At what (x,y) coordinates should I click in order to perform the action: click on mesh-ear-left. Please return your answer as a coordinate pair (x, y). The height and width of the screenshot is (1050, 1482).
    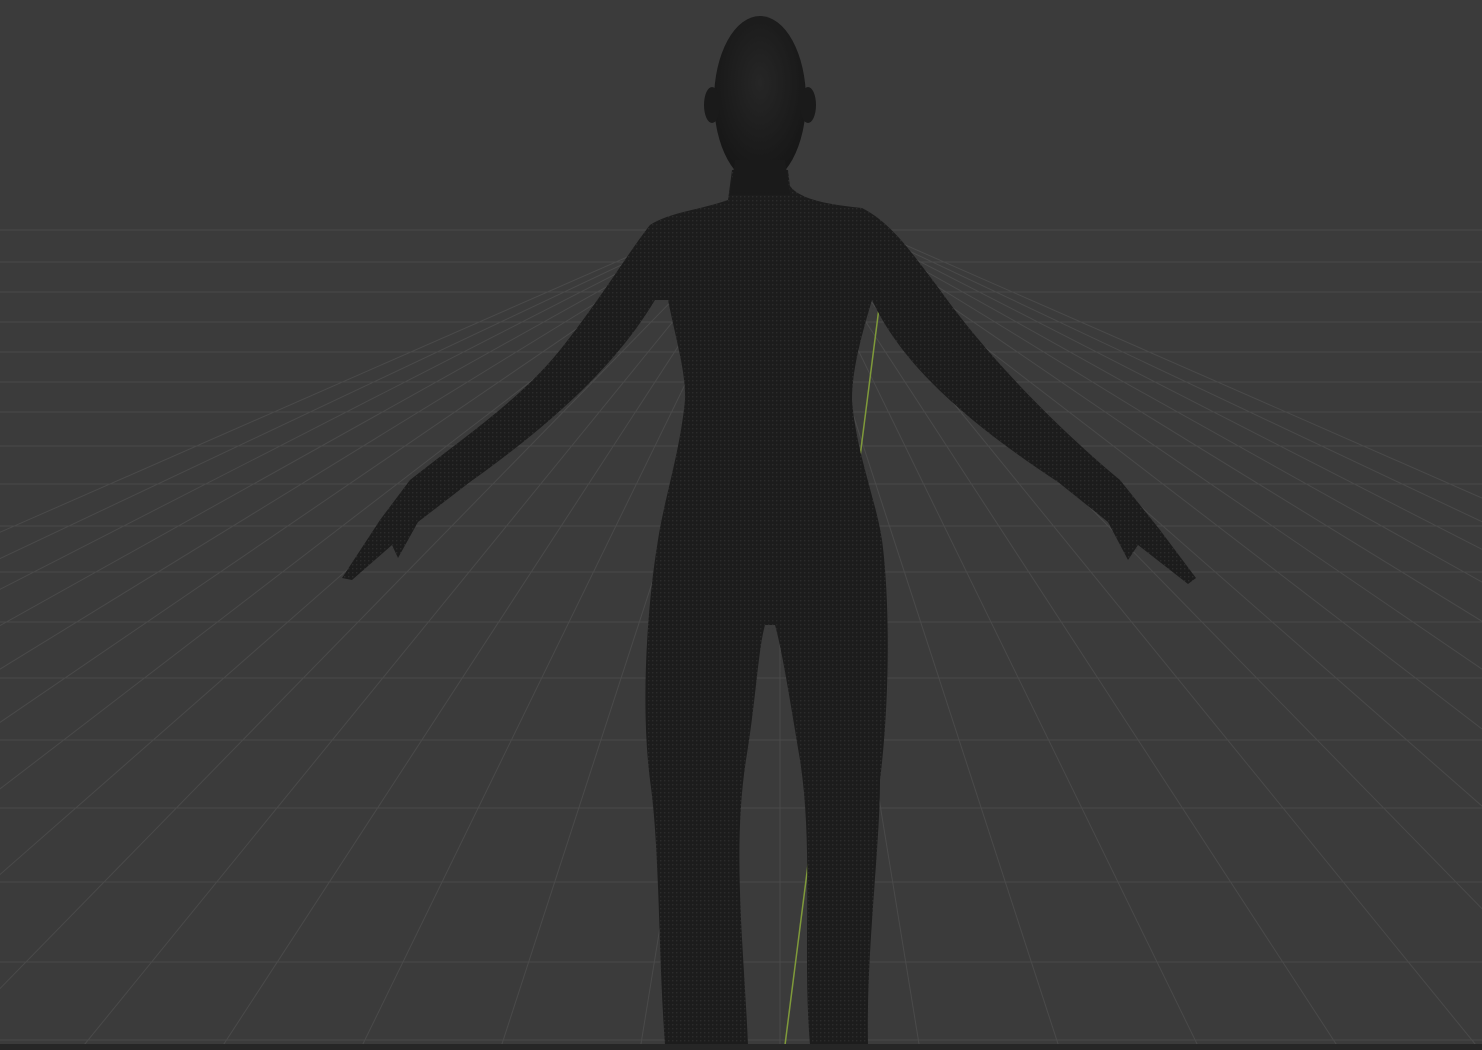
    Looking at the image, I should click on (712, 105).